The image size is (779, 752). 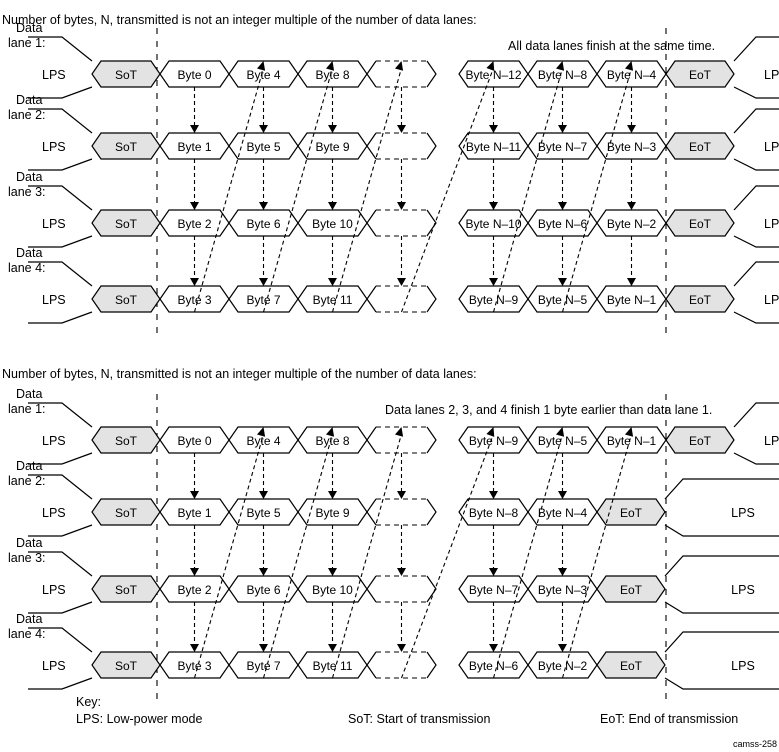 What do you see at coordinates (194, 666) in the screenshot?
I see `byte-label-2-4-0: Byte 3` at bounding box center [194, 666].